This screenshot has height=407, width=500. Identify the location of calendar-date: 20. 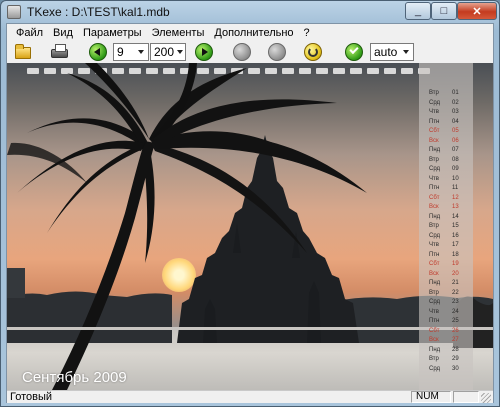
(455, 273).